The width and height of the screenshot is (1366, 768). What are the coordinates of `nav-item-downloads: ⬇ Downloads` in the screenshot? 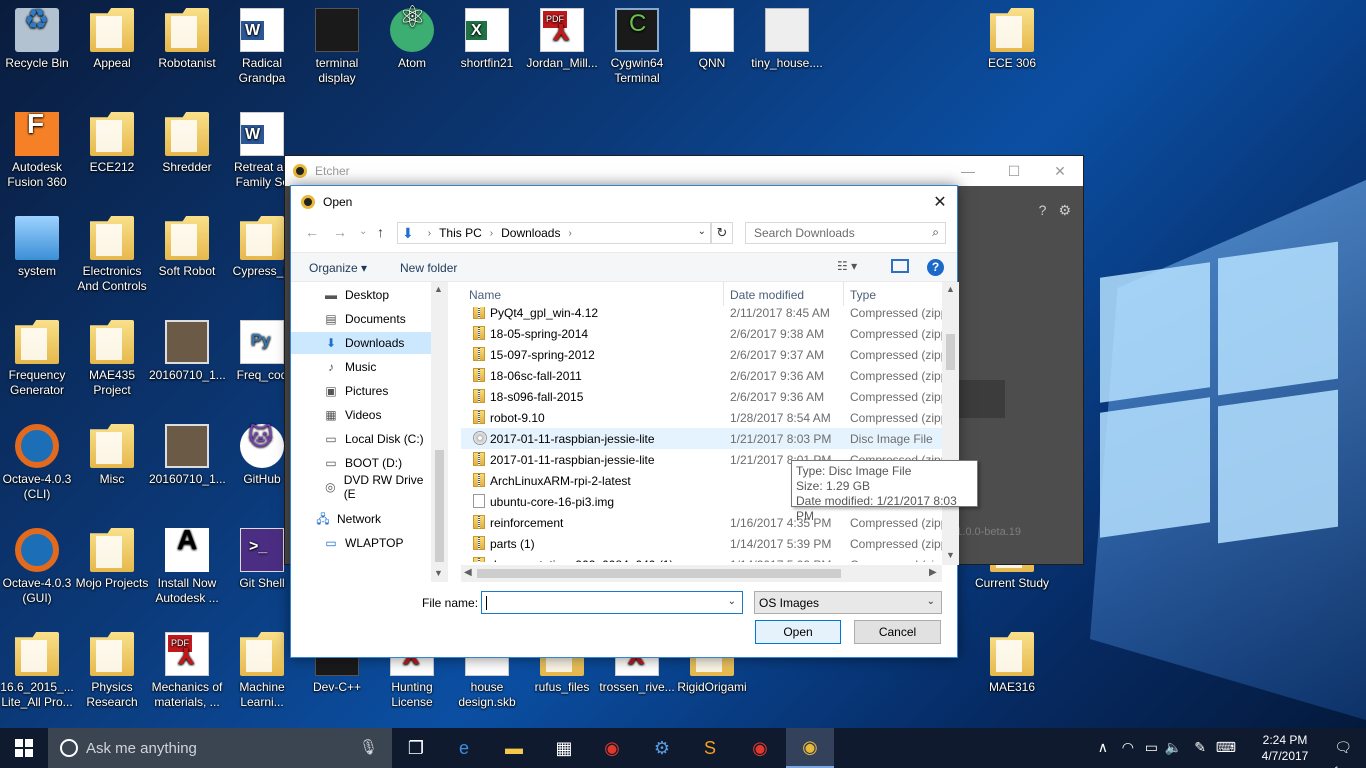 It's located at (361, 343).